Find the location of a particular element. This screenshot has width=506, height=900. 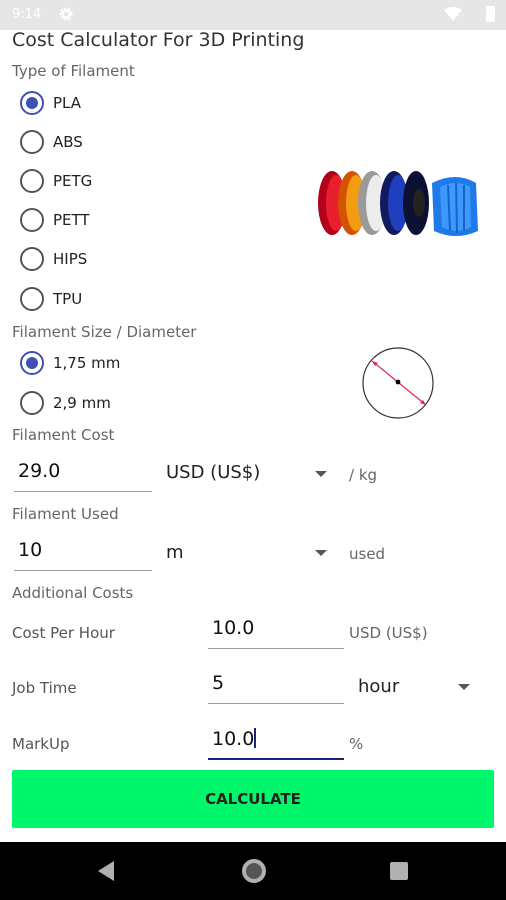

radio-pla: PLA is located at coordinates (50, 103).